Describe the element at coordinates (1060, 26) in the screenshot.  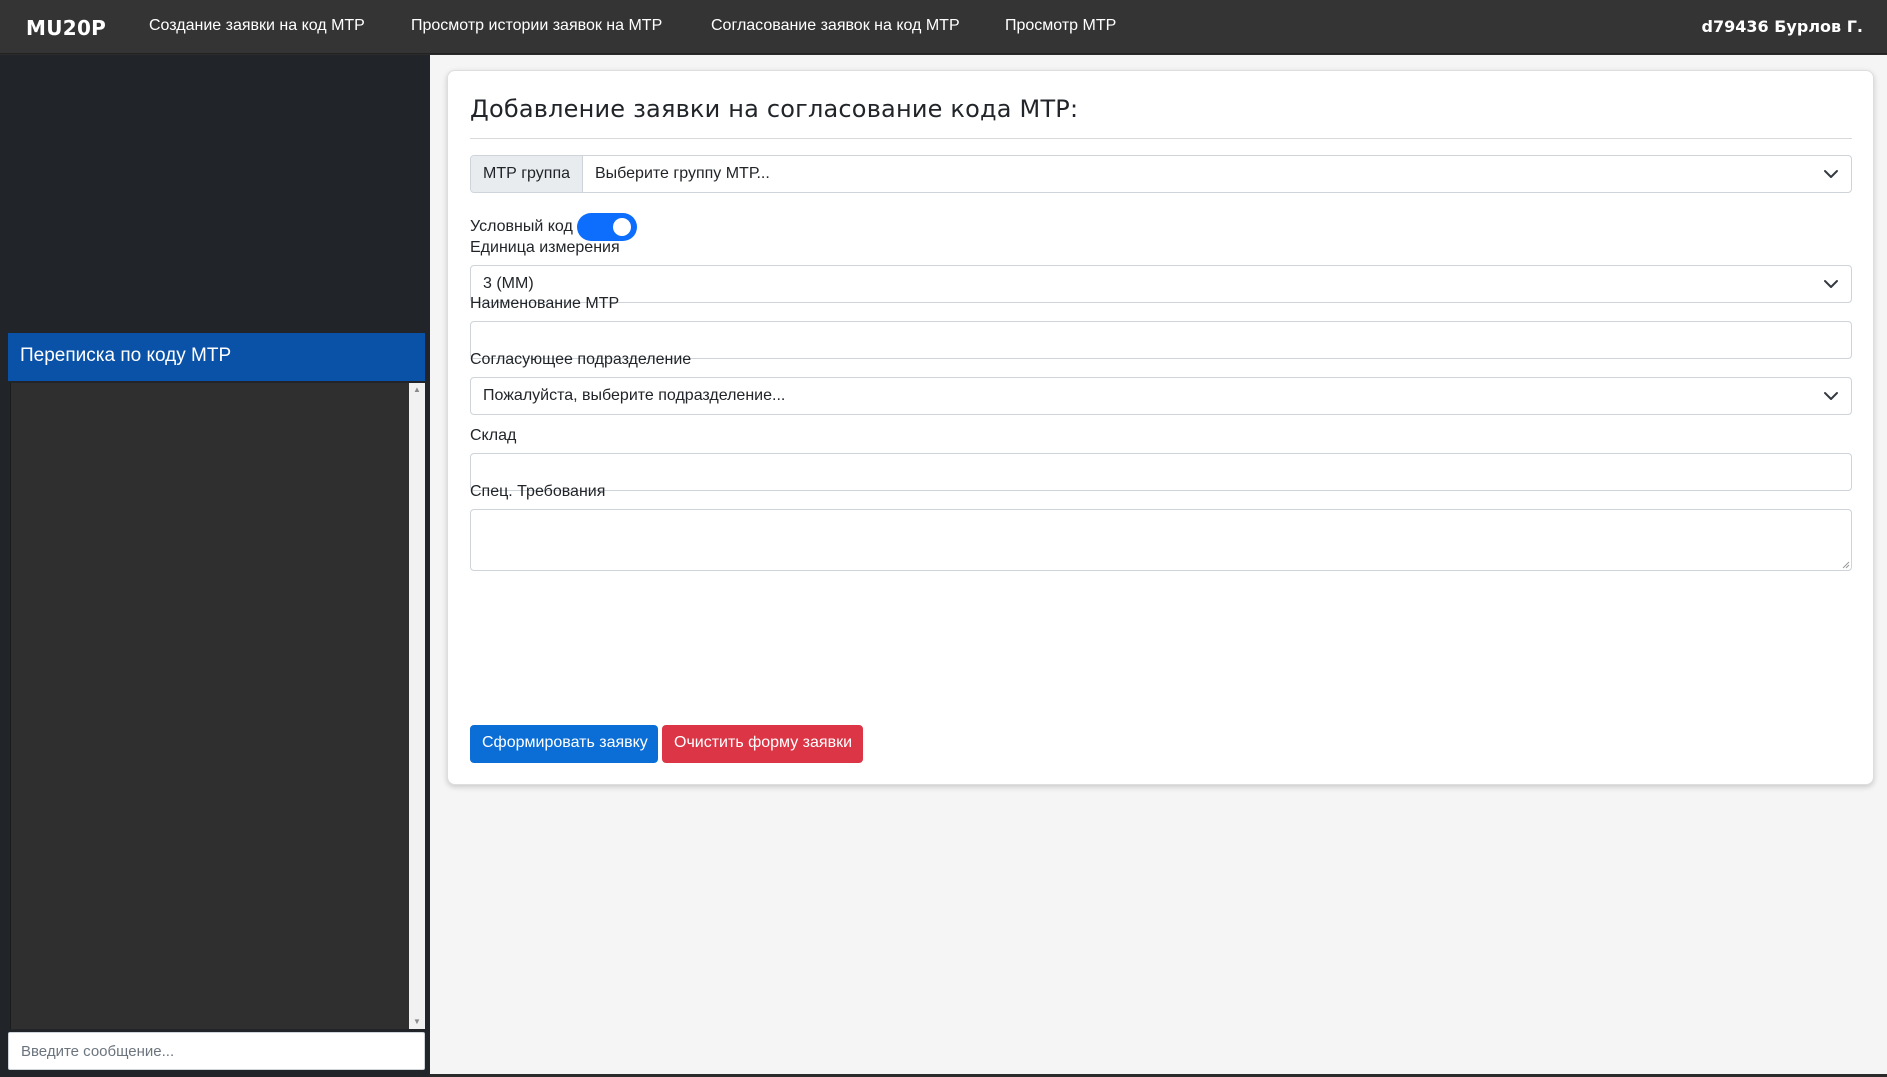
I see `nav-view-mtr: Просмотр МТР` at that location.